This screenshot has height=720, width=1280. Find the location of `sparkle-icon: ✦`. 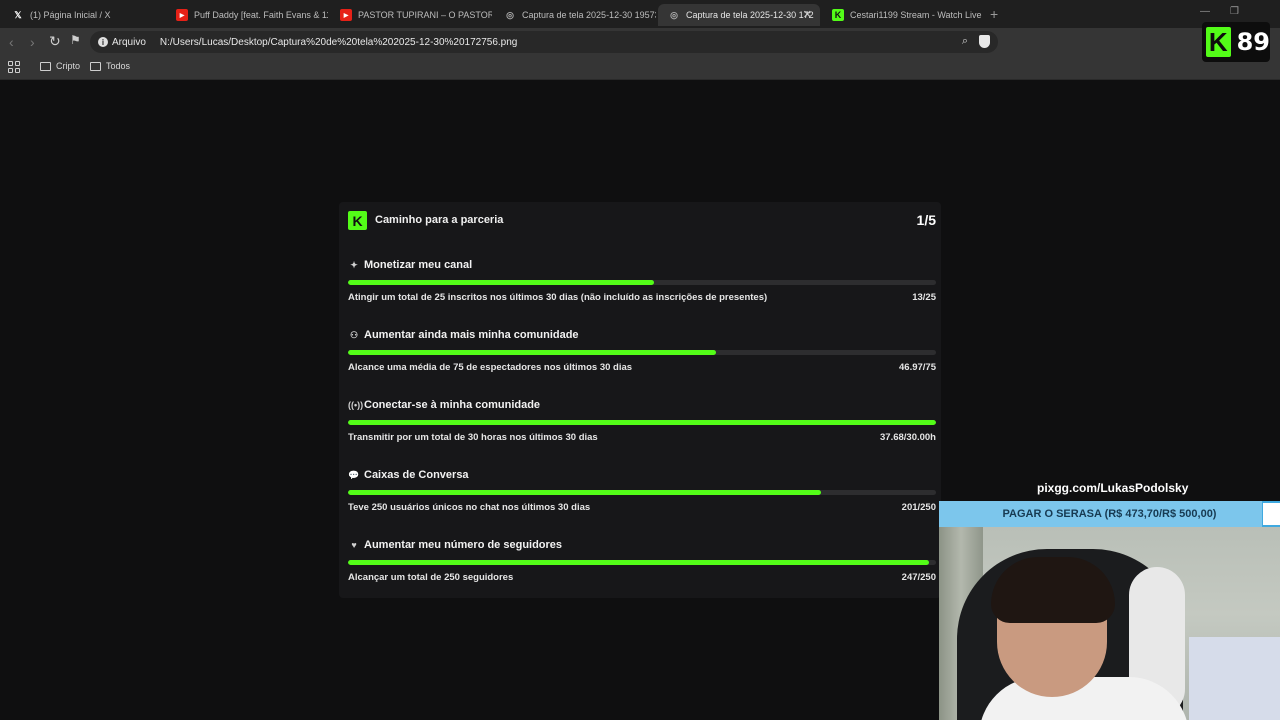

sparkle-icon: ✦ is located at coordinates (354, 264).